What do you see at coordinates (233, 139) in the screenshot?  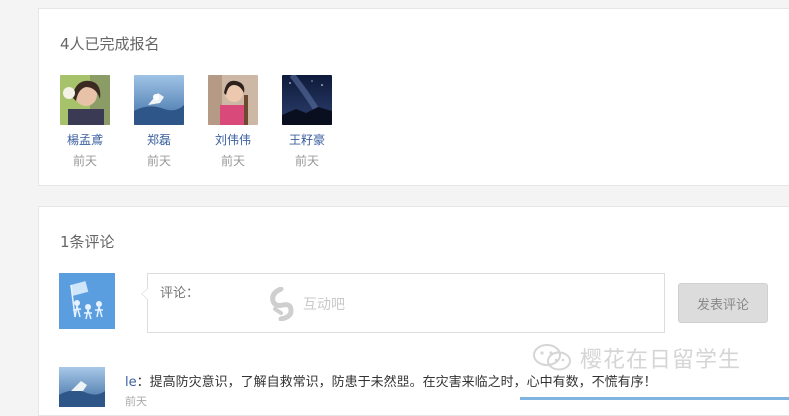 I see `registrant-name: 刘伟伟` at bounding box center [233, 139].